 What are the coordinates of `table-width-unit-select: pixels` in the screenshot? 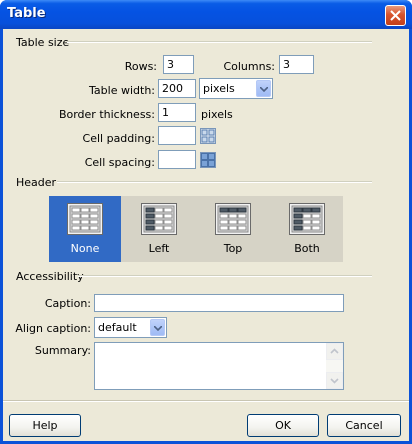 It's located at (236, 88).